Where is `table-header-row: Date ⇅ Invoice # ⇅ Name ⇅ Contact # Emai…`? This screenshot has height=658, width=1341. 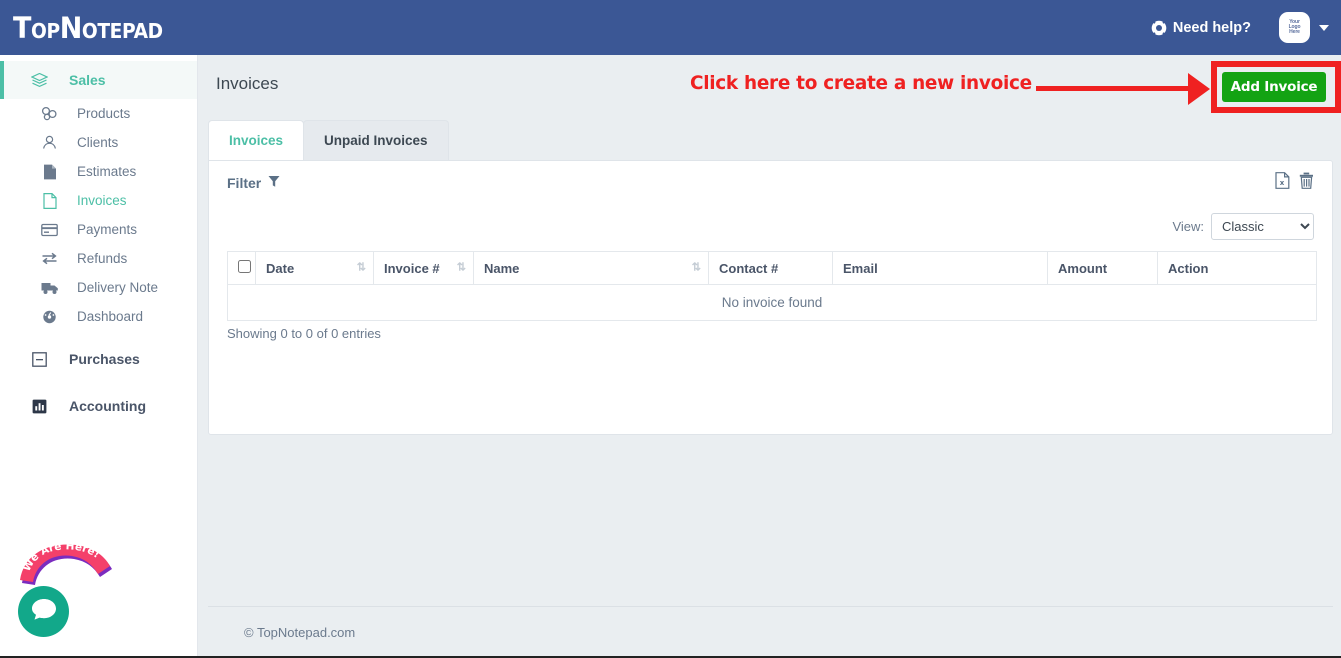 table-header-row: Date ⇅ Invoice # ⇅ Name ⇅ Contact # Emai… is located at coordinates (772, 268).